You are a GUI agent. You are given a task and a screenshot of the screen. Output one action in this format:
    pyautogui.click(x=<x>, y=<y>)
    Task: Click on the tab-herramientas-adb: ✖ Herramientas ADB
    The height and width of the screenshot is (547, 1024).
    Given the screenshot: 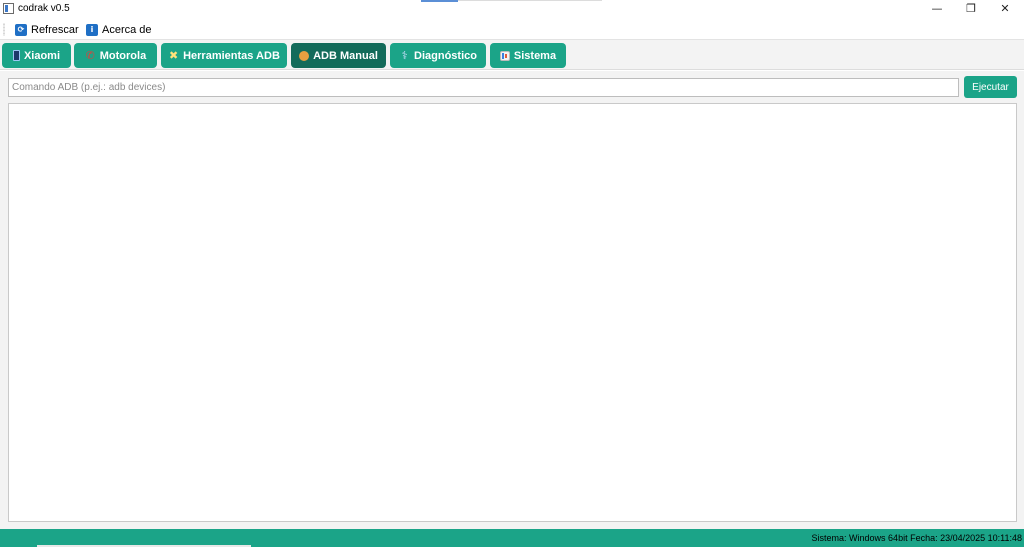 What is the action you would take?
    pyautogui.click(x=224, y=55)
    